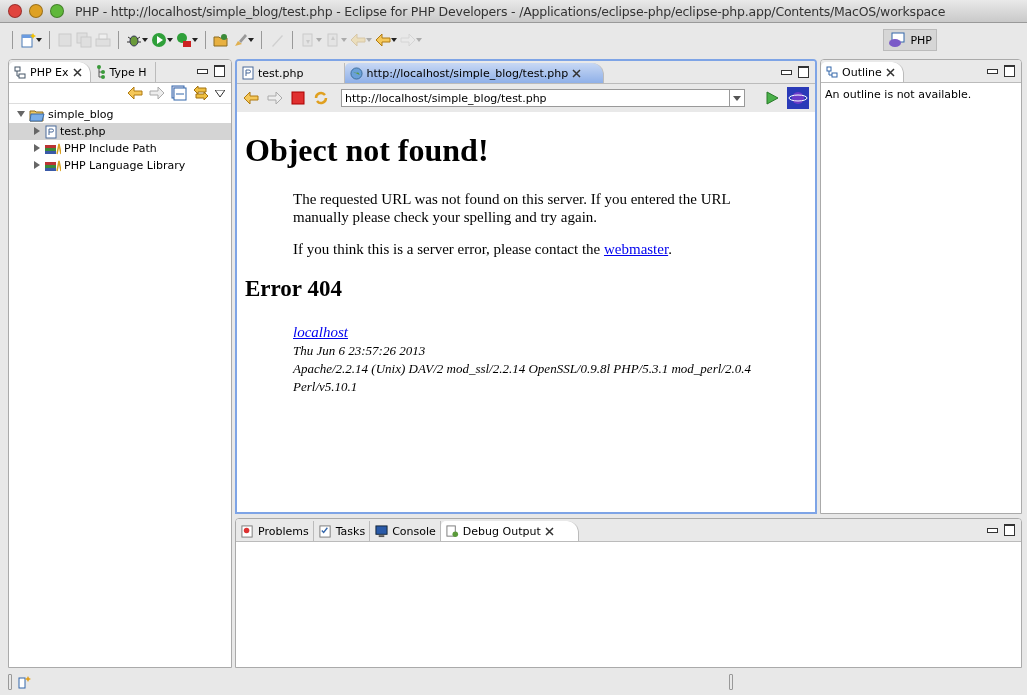 Image resolution: width=1027 pixels, height=695 pixels. I want to click on minimize-window-icon, so click(36, 11).